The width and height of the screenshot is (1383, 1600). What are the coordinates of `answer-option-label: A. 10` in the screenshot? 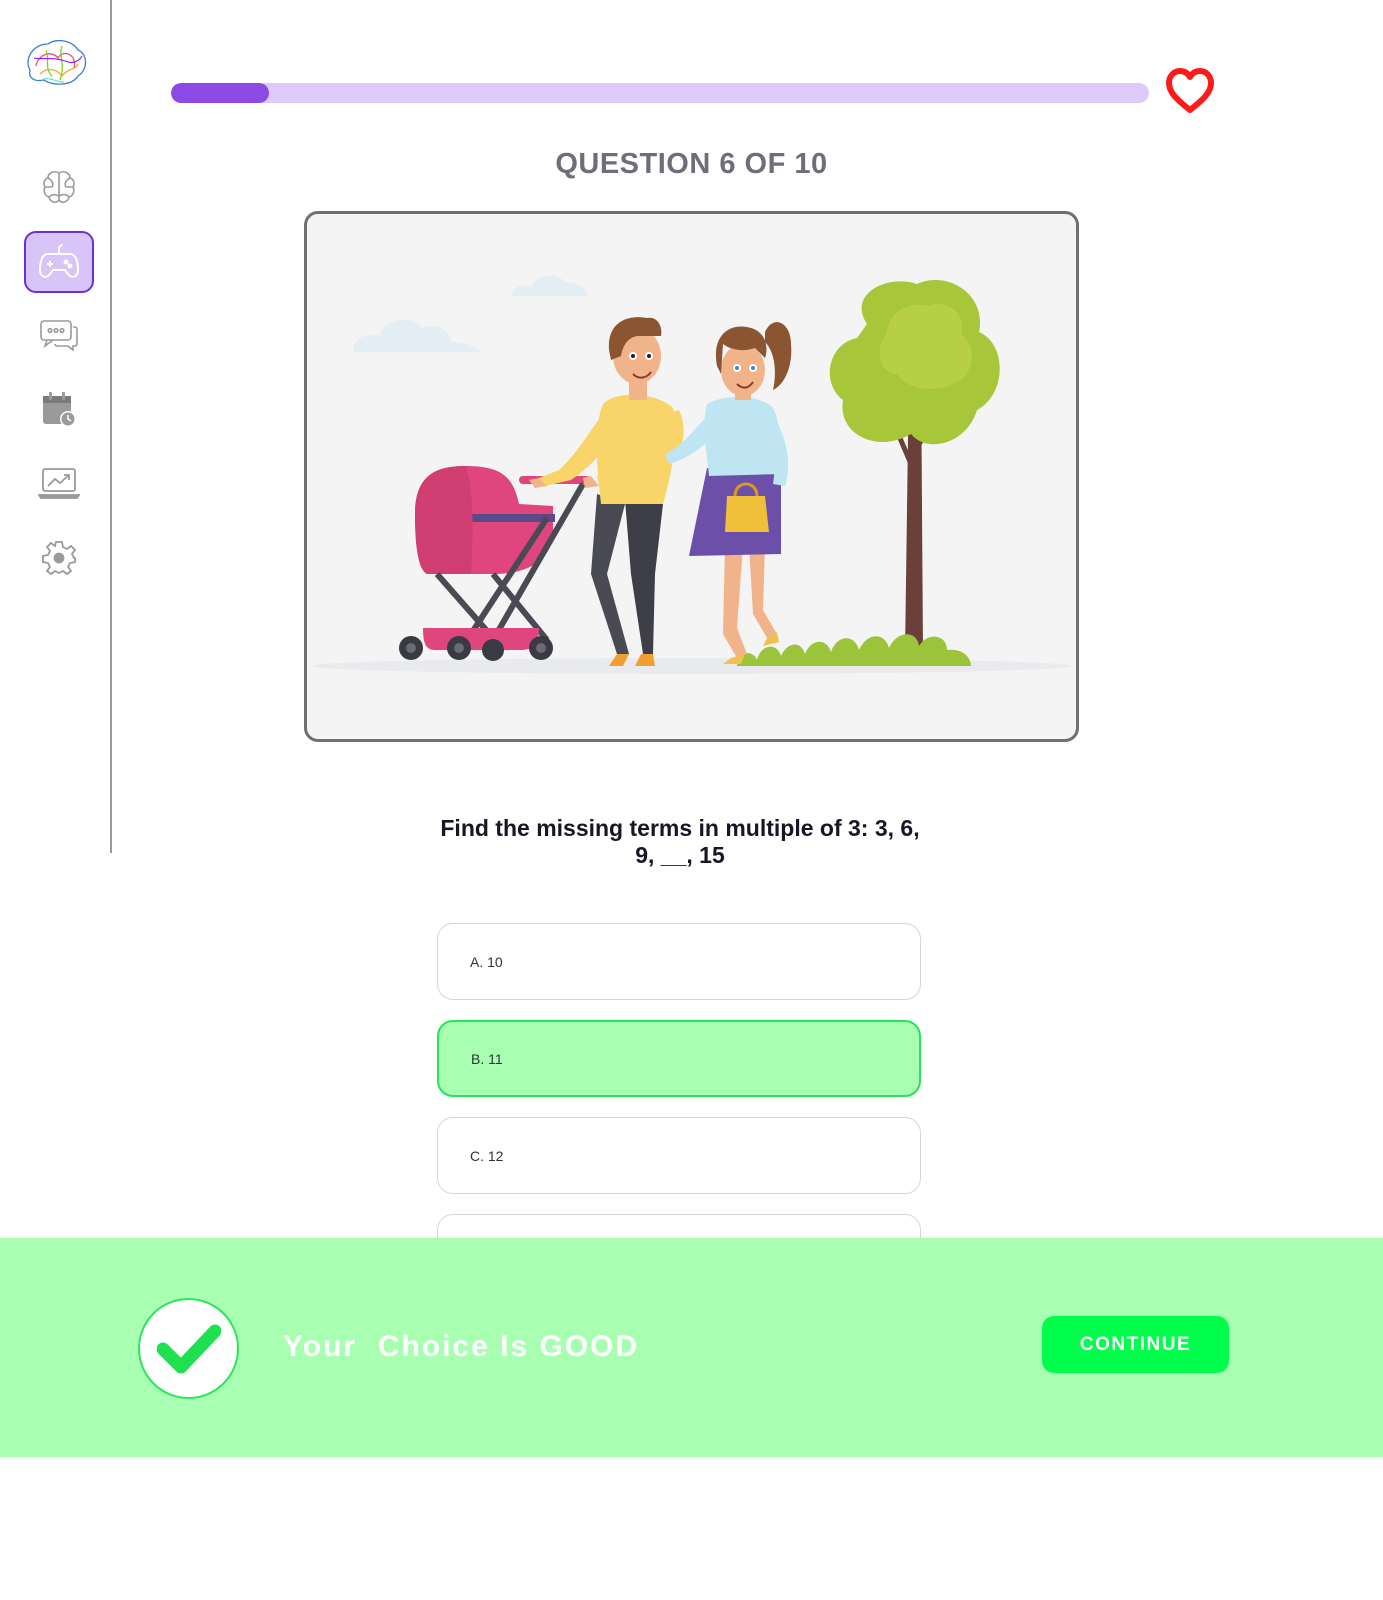 It's located at (486, 961).